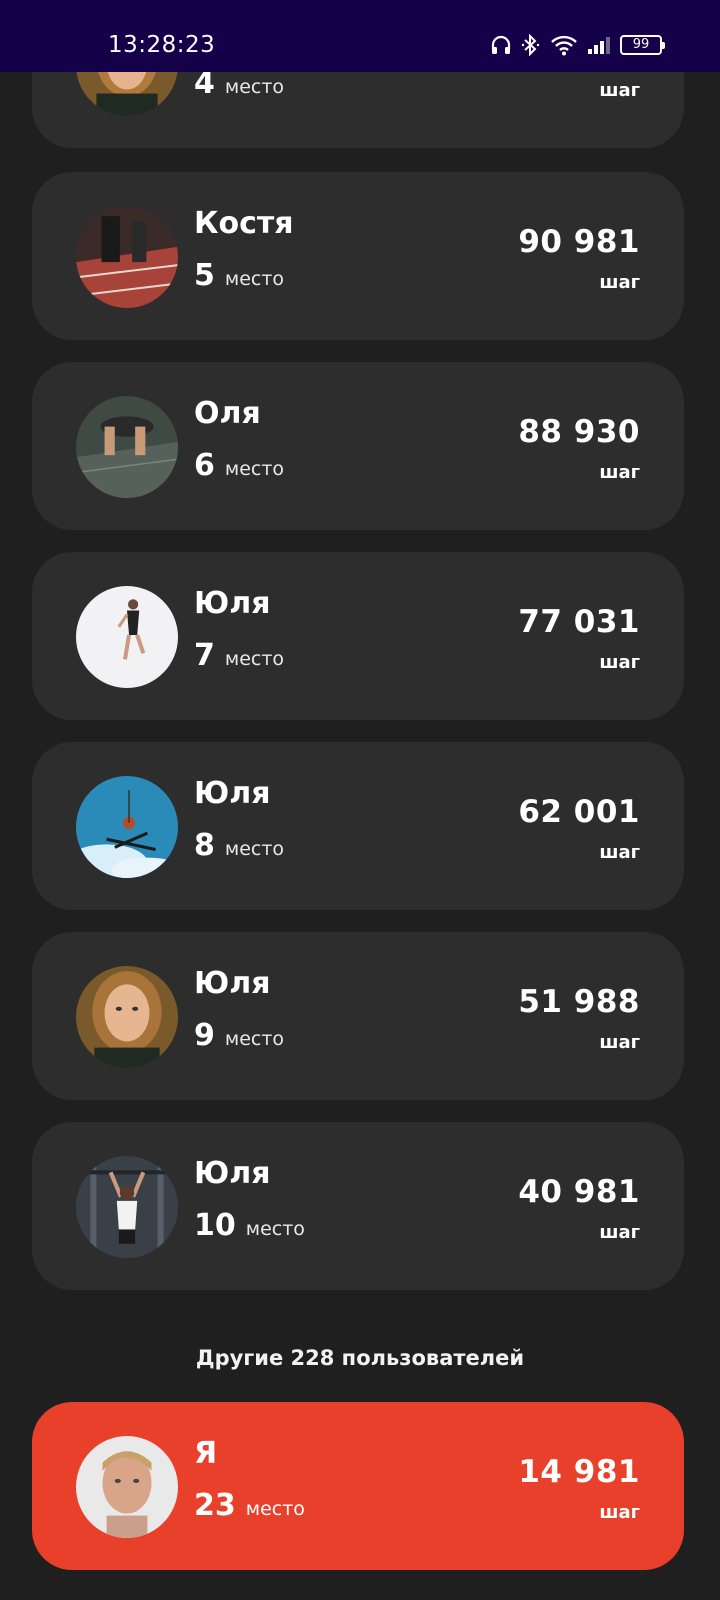 The height and width of the screenshot is (1600, 720). I want to click on signal-icon, so click(599, 45).